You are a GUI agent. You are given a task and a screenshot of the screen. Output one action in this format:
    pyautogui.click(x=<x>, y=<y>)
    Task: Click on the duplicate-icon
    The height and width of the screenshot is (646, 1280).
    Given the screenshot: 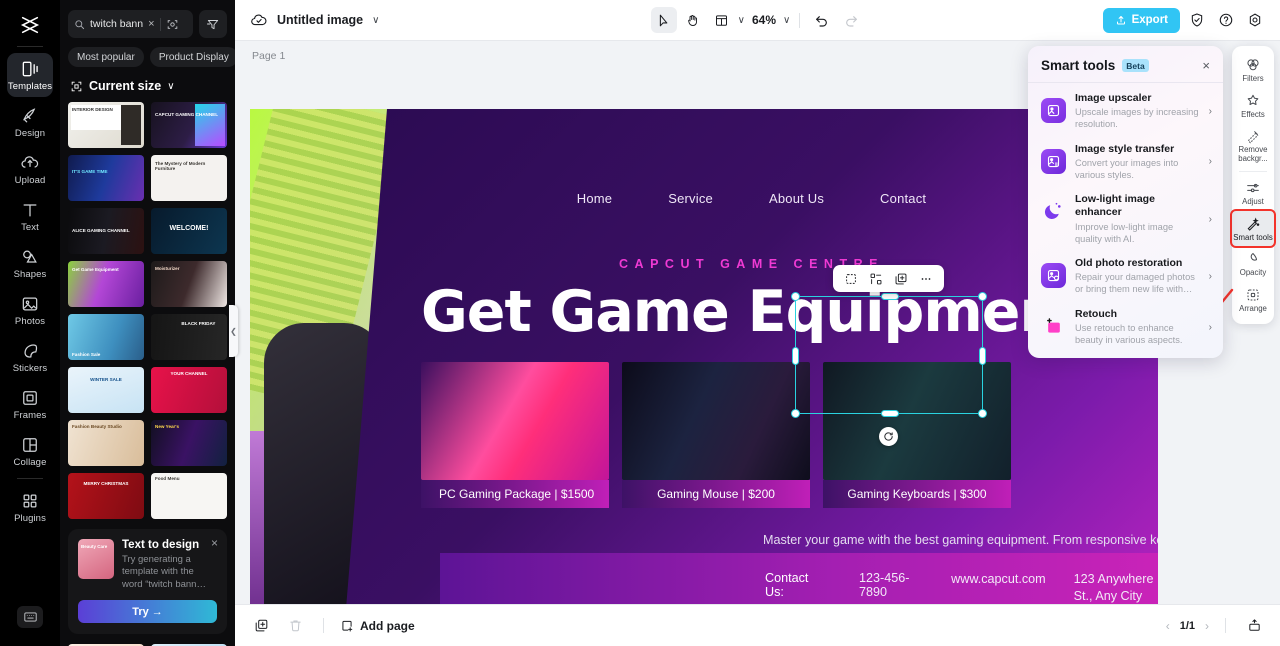 What is the action you would take?
    pyautogui.click(x=901, y=279)
    